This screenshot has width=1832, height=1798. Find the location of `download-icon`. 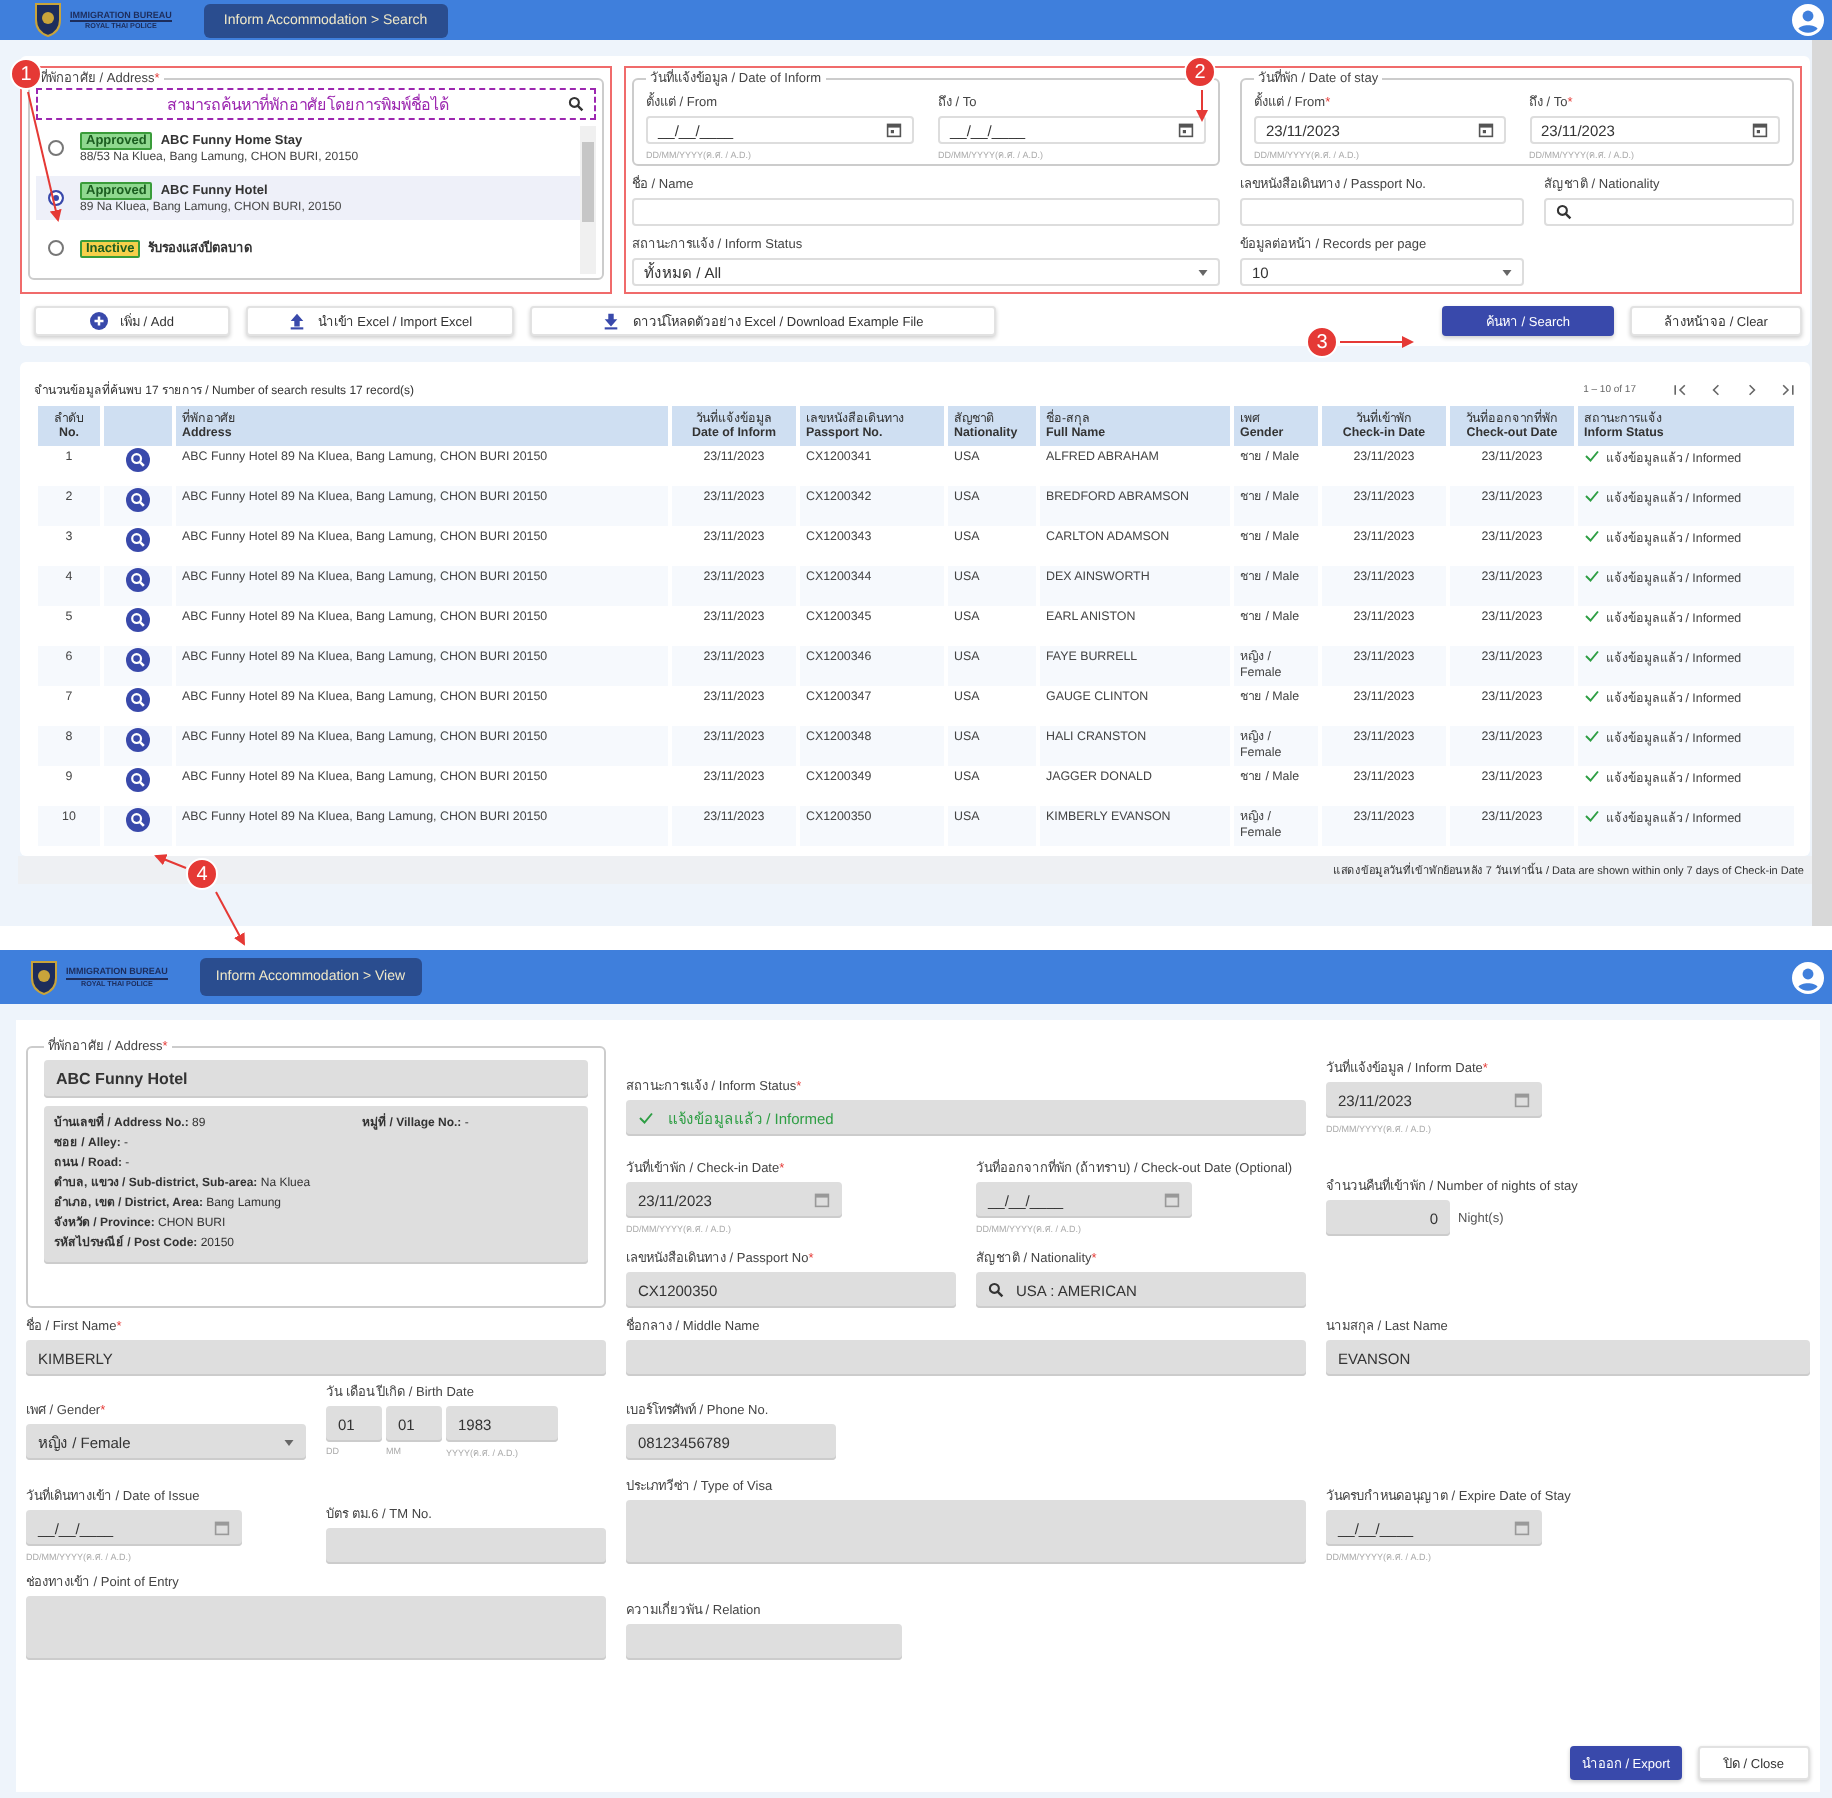

download-icon is located at coordinates (611, 321).